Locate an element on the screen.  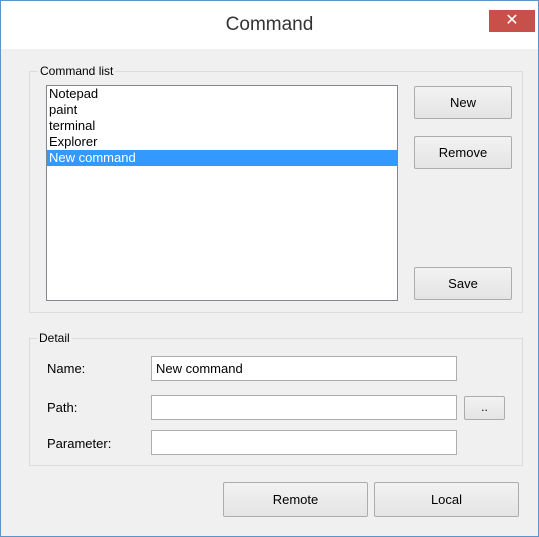
title-bar: Command ✕ is located at coordinates (269, 25).